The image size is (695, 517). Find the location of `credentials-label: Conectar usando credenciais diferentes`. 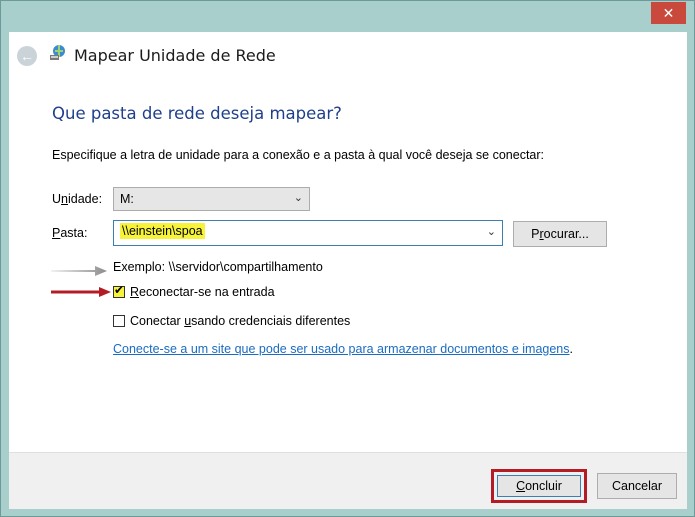

credentials-label: Conectar usando credenciais diferentes is located at coordinates (240, 321).